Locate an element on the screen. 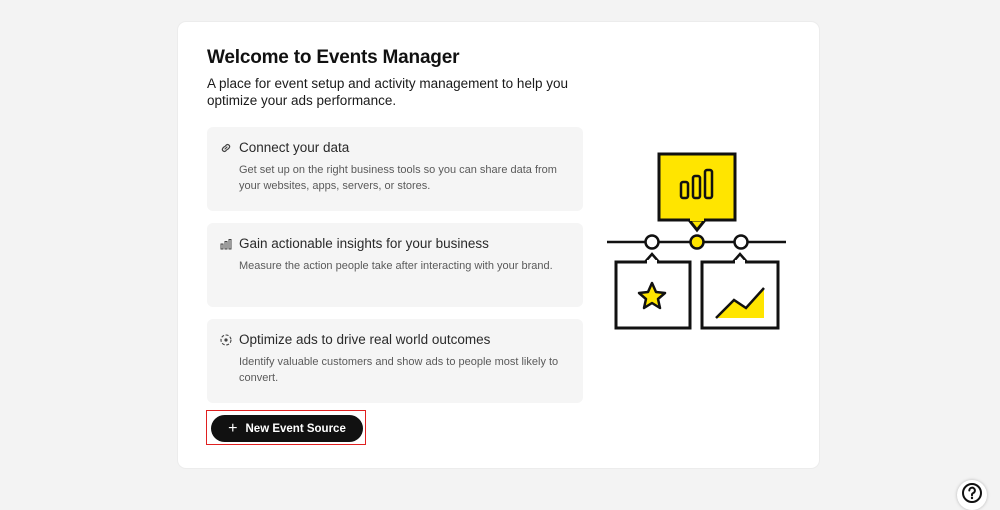 This screenshot has height=510, width=1000. plus-icon: + is located at coordinates (233, 428).